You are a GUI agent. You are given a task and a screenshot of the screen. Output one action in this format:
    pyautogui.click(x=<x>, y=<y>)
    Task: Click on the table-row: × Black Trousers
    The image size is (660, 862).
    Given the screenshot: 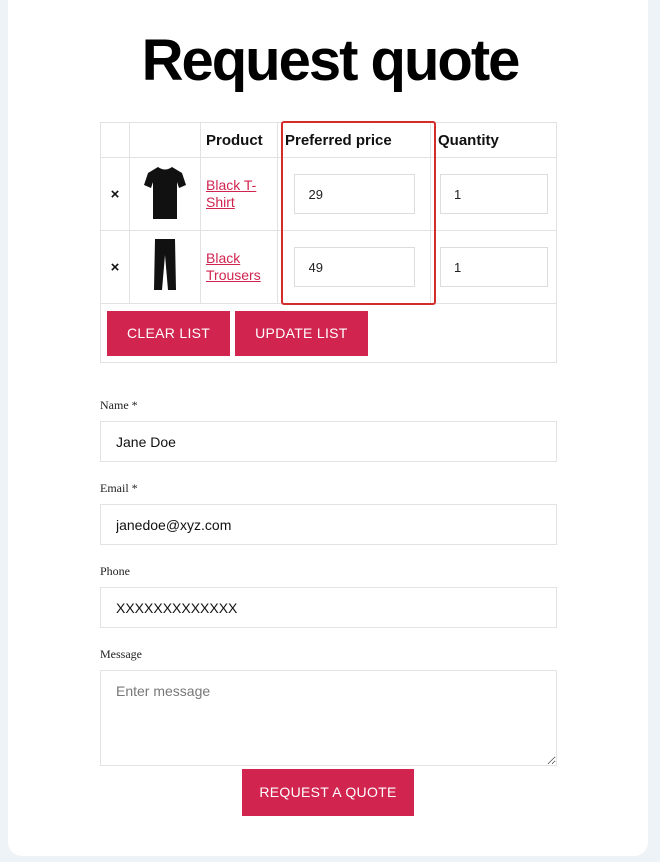 What is the action you would take?
    pyautogui.click(x=328, y=267)
    